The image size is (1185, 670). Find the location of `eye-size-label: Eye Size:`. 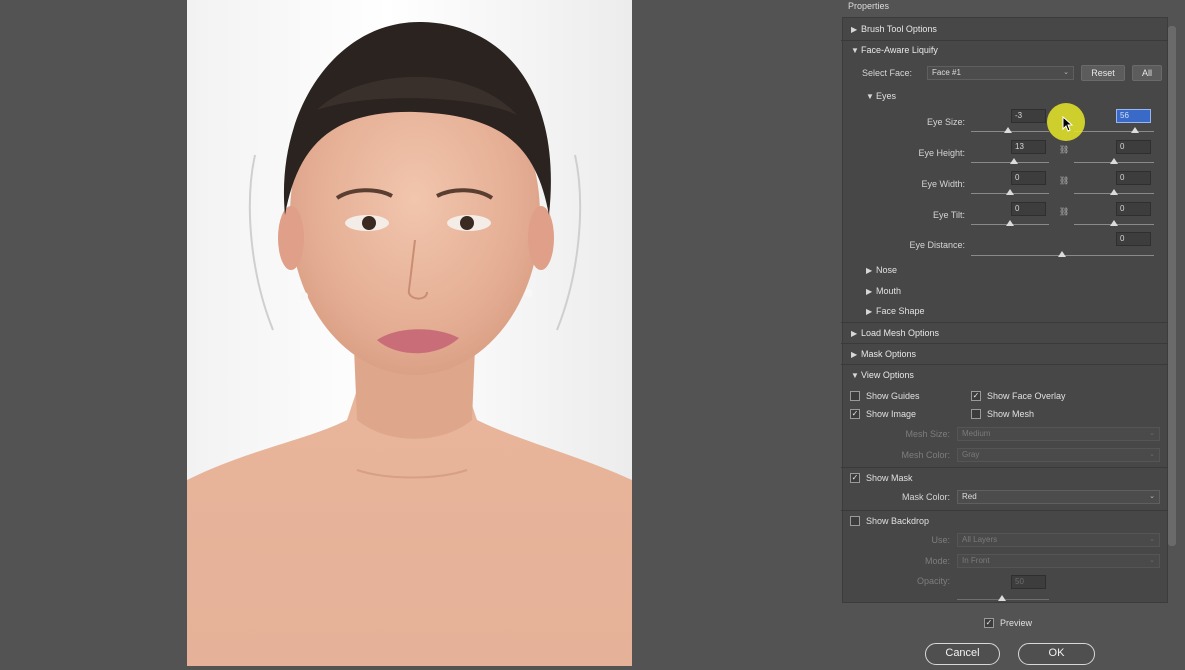

eye-size-label: Eye Size: is located at coordinates (945, 122).